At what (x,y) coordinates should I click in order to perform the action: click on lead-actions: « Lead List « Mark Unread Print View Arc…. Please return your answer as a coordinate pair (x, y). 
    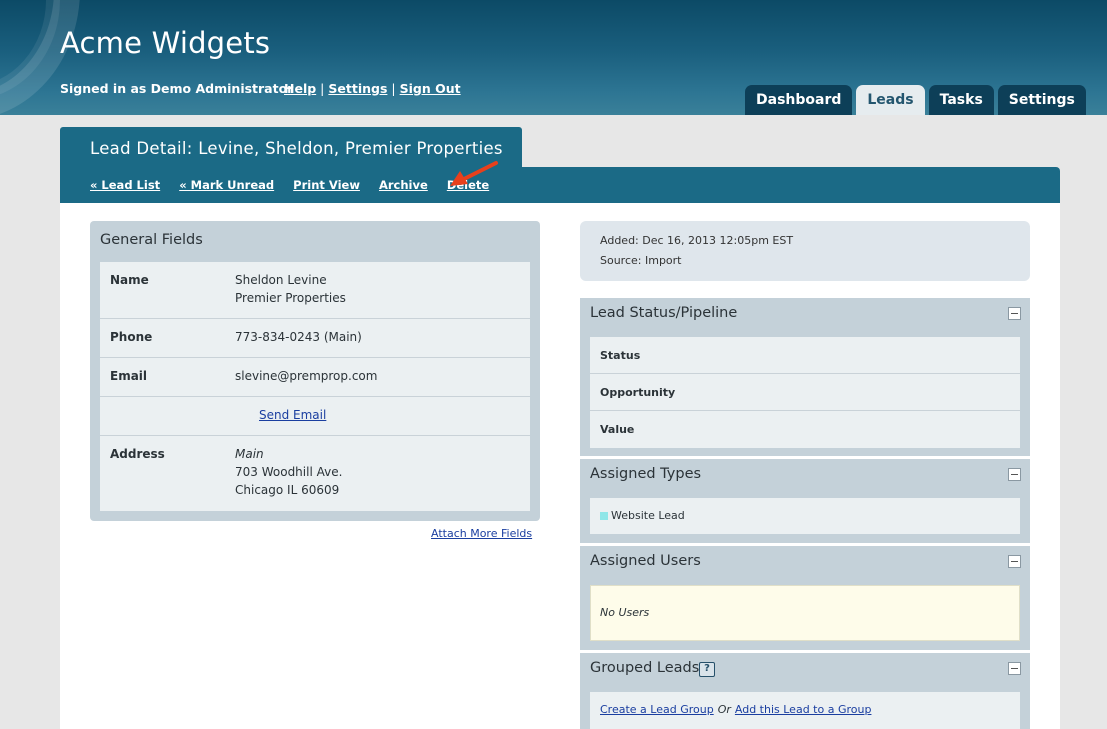
    Looking at the image, I should click on (297, 185).